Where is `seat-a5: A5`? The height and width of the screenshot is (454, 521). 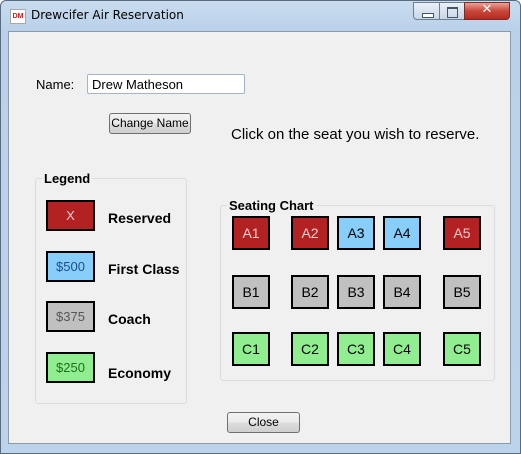
seat-a5: A5 is located at coordinates (462, 233).